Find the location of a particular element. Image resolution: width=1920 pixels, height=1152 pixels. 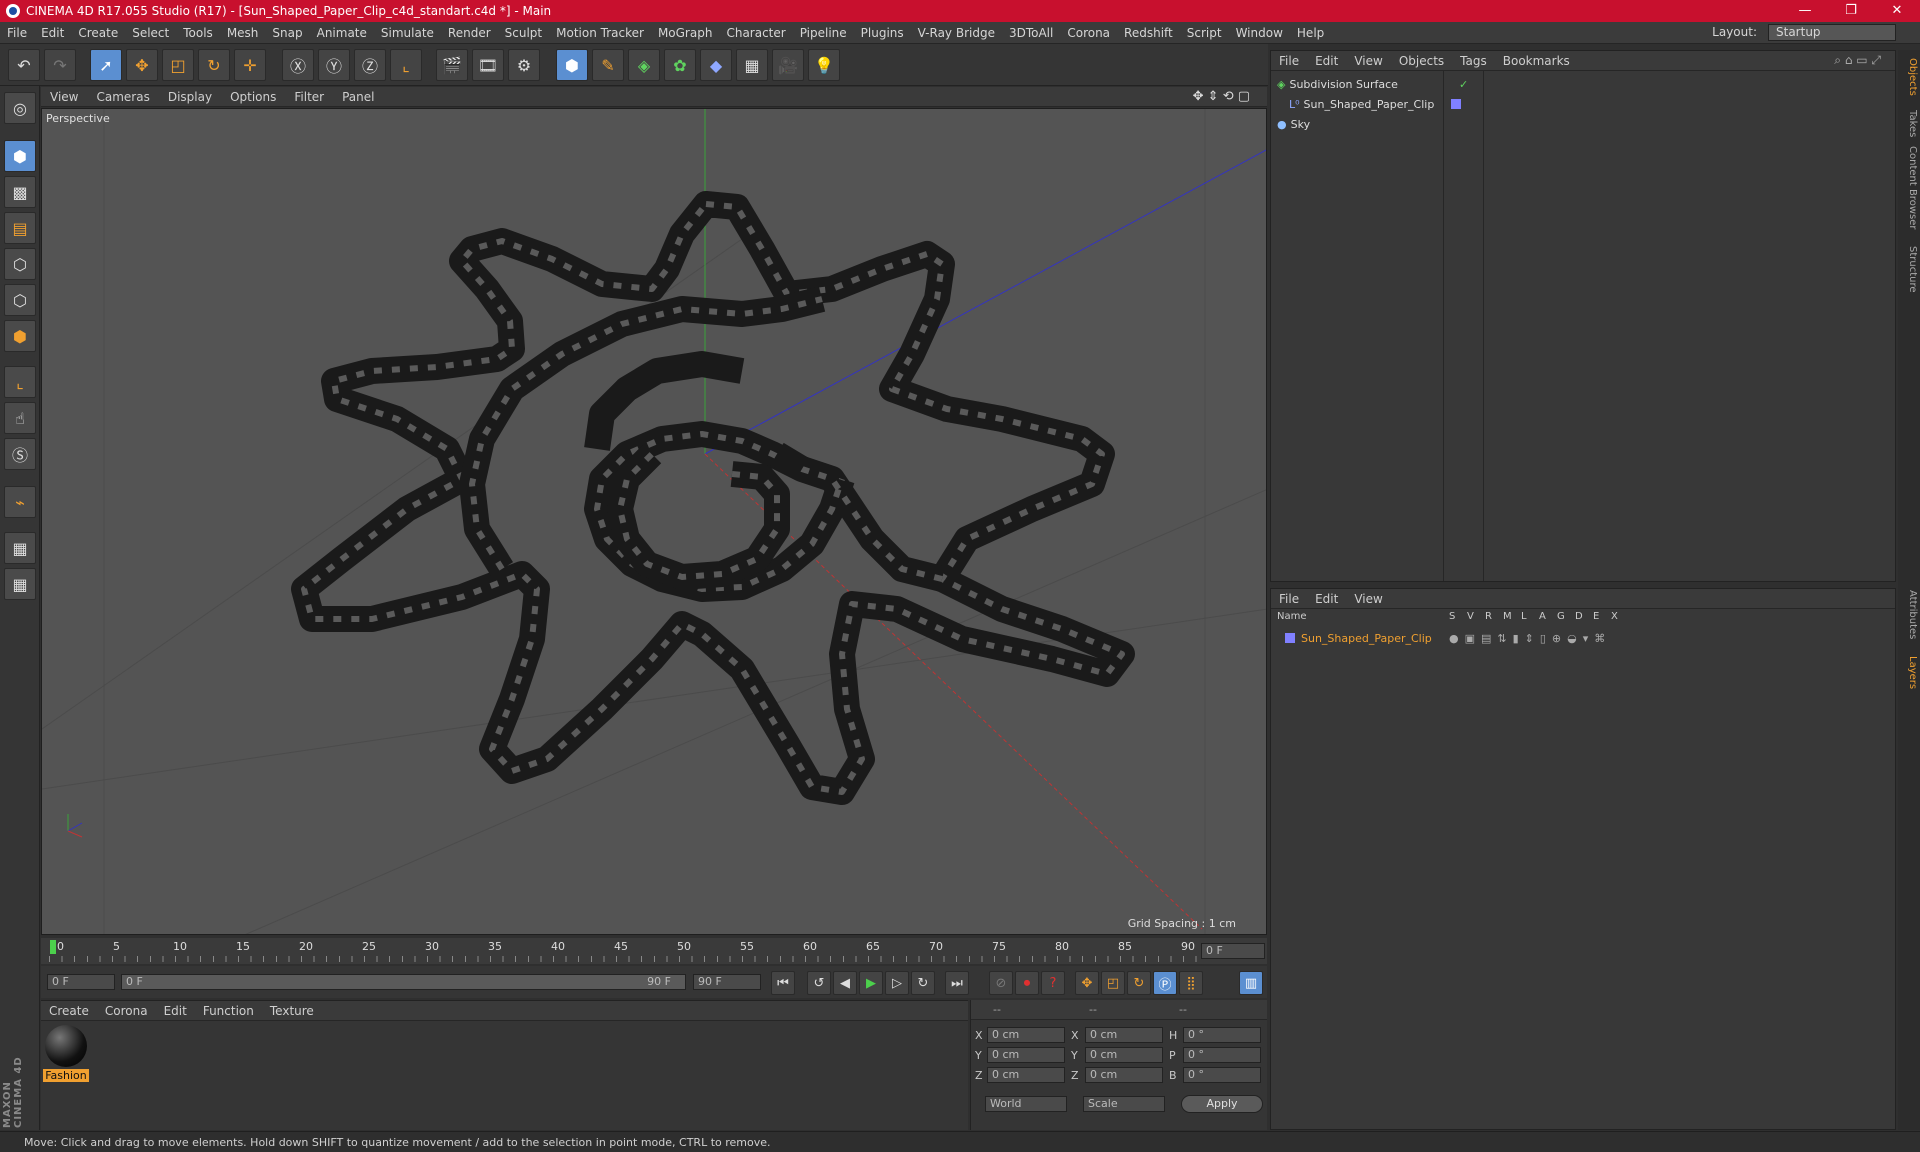

menu-edit: Edit is located at coordinates (52, 33).